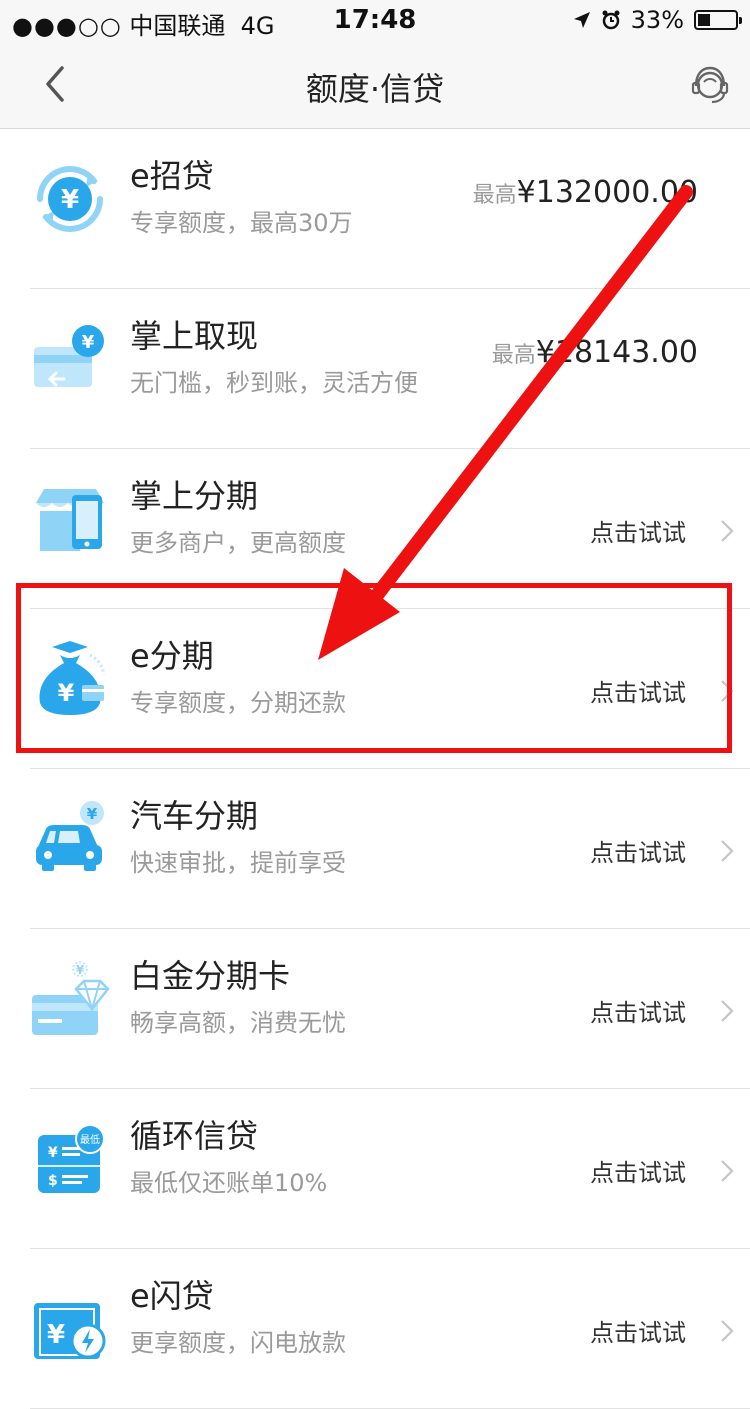  I want to click on nav-bar: 额度·信贷, so click(375, 84).